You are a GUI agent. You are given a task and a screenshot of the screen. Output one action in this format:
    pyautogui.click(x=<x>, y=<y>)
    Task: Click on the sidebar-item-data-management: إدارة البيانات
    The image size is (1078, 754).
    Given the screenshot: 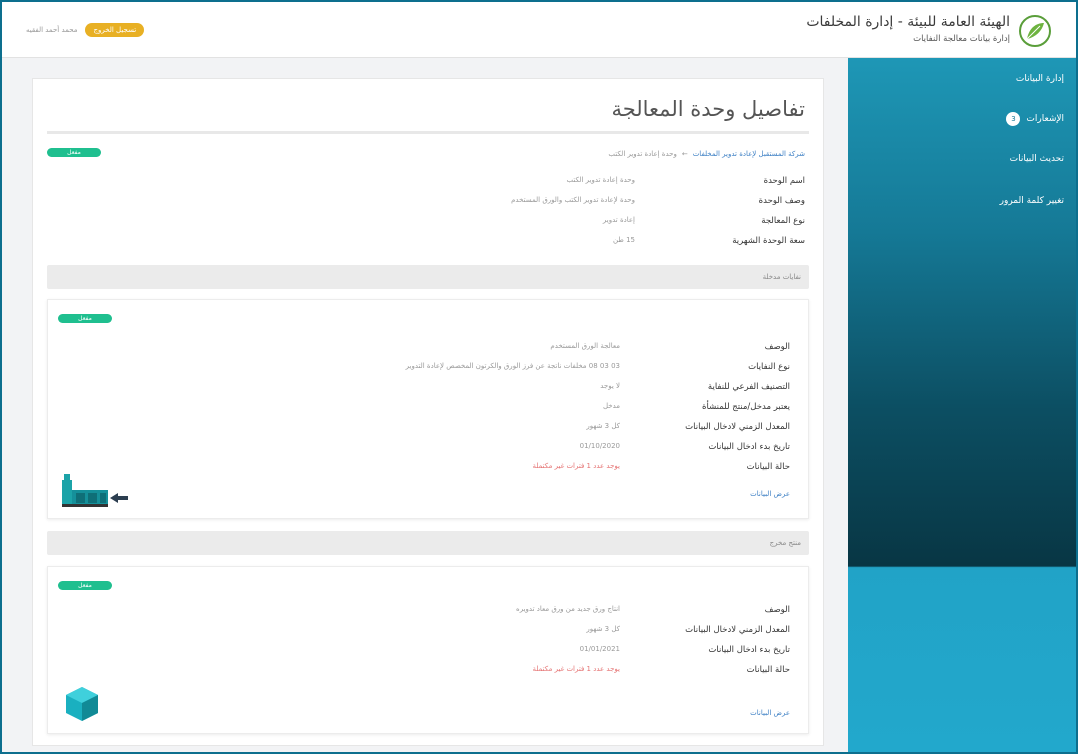 What is the action you would take?
    pyautogui.click(x=1040, y=79)
    